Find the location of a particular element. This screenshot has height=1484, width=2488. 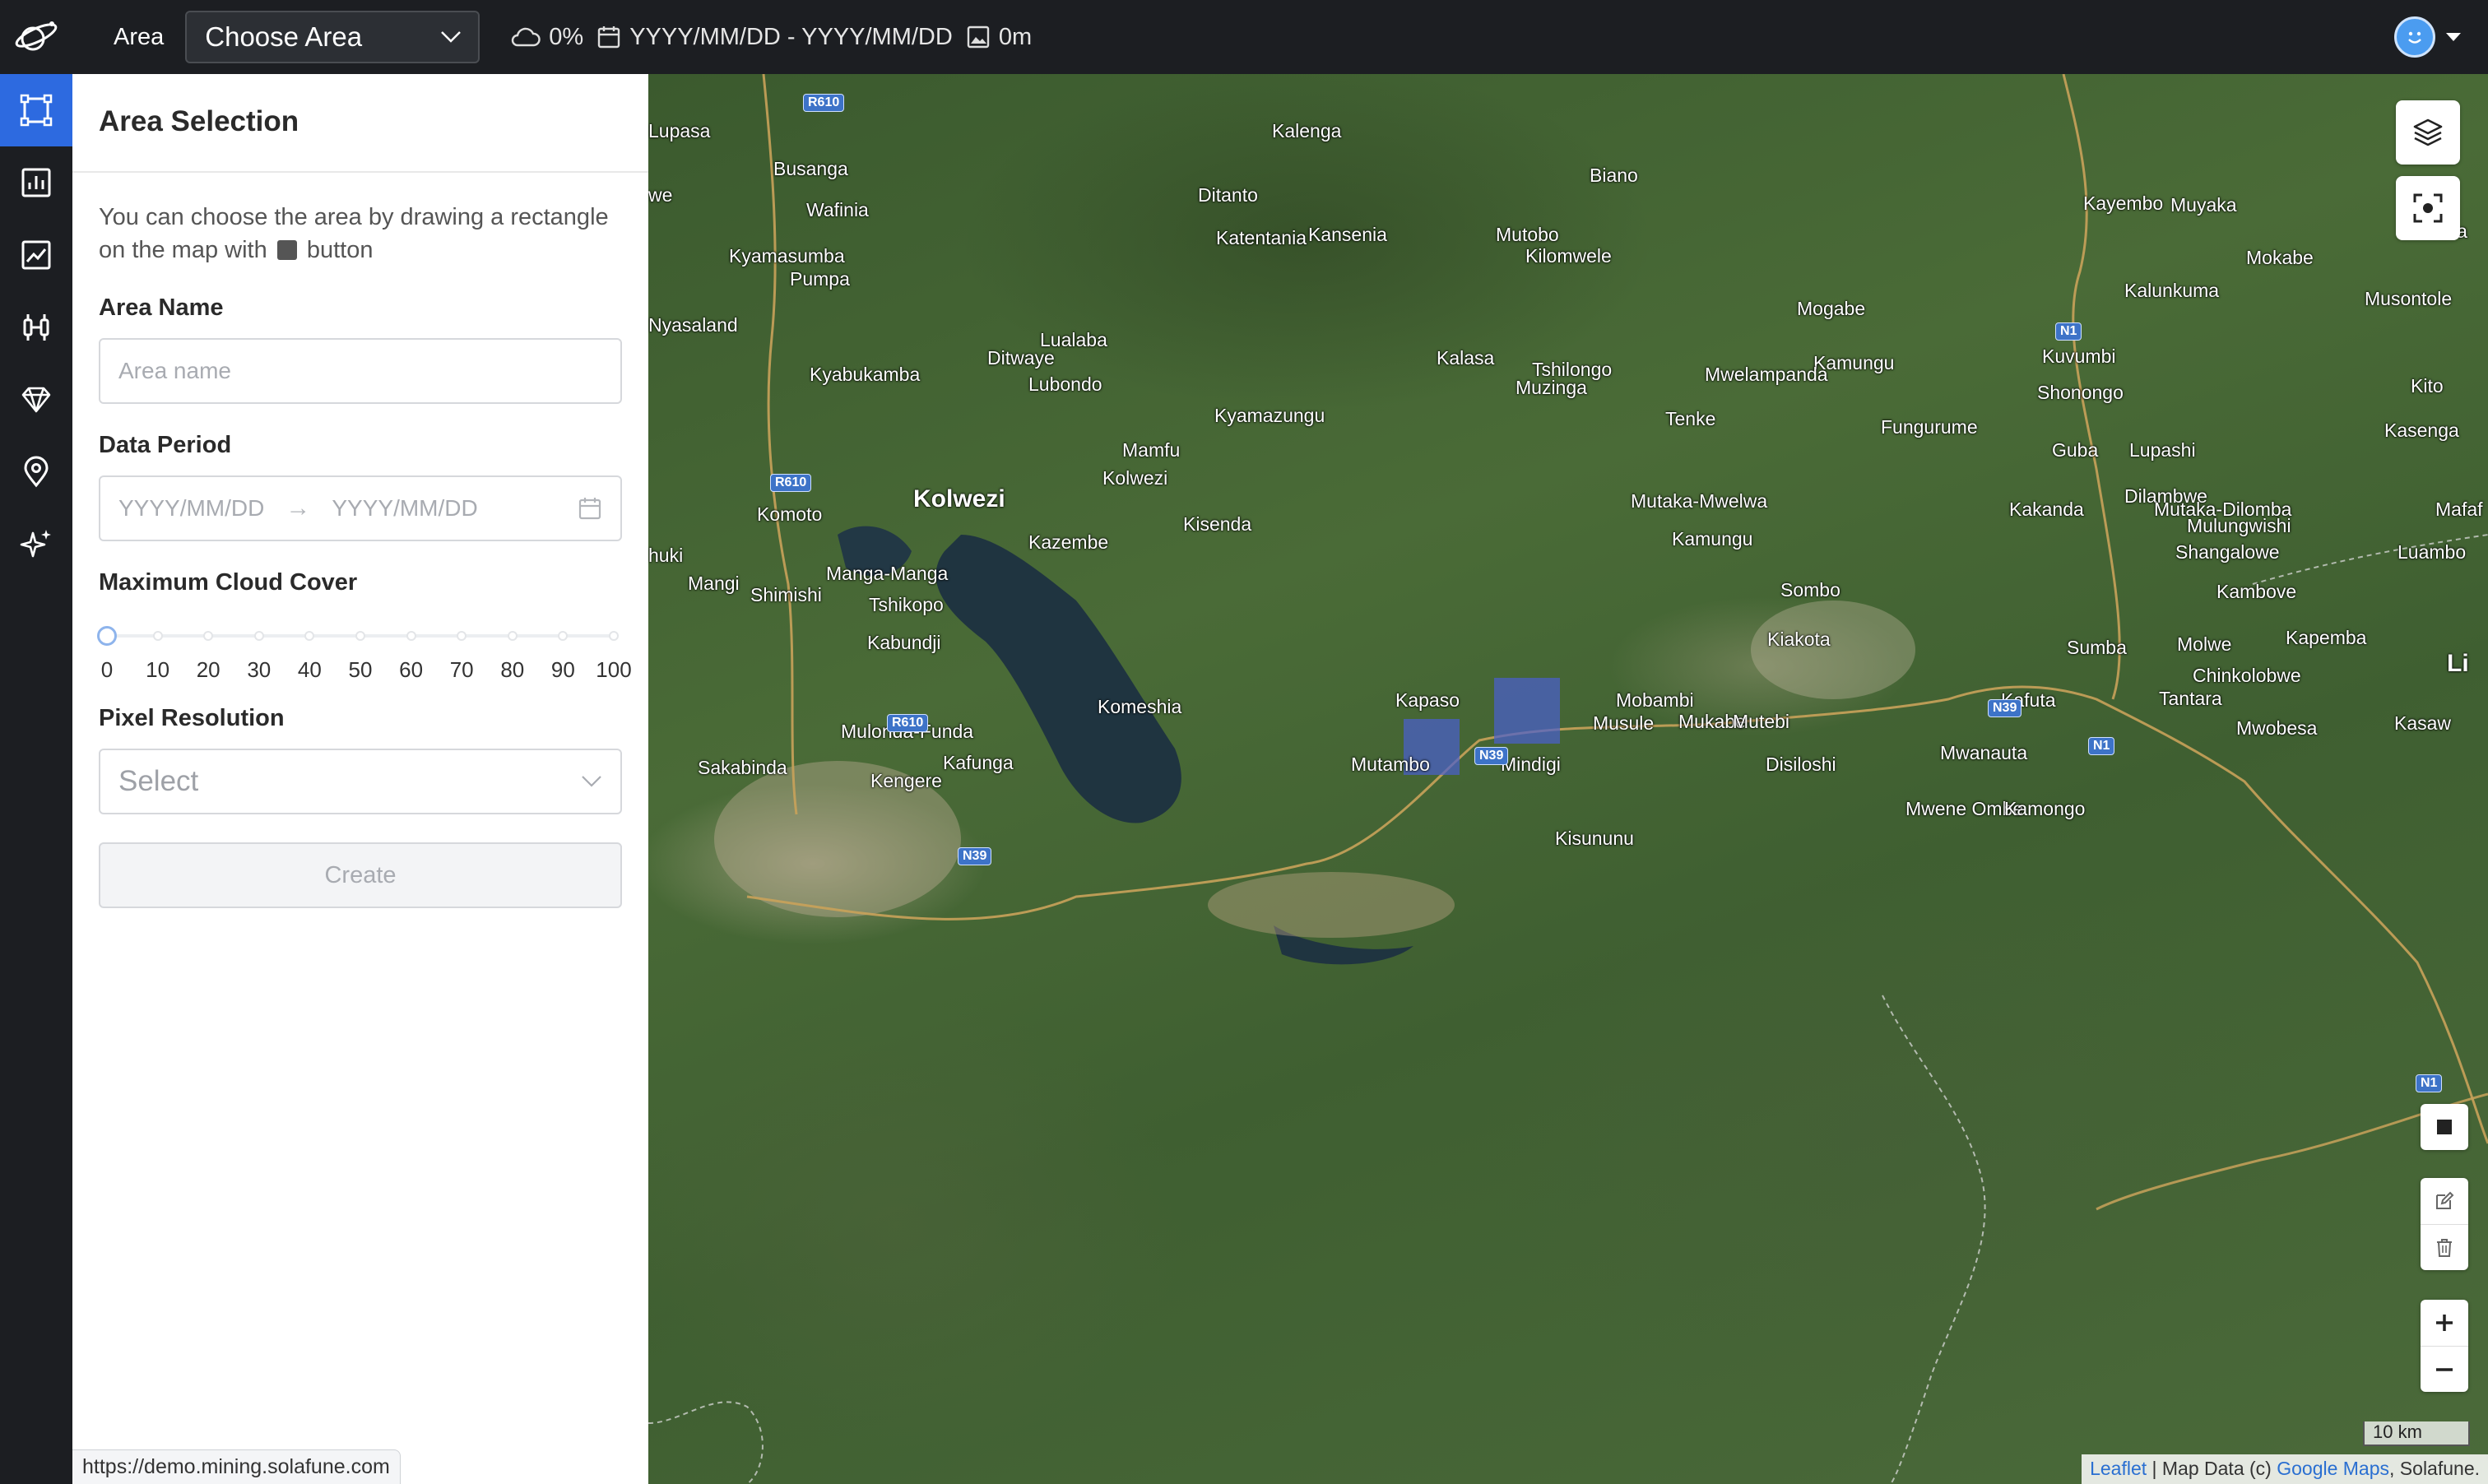

avatar is located at coordinates (2415, 37).